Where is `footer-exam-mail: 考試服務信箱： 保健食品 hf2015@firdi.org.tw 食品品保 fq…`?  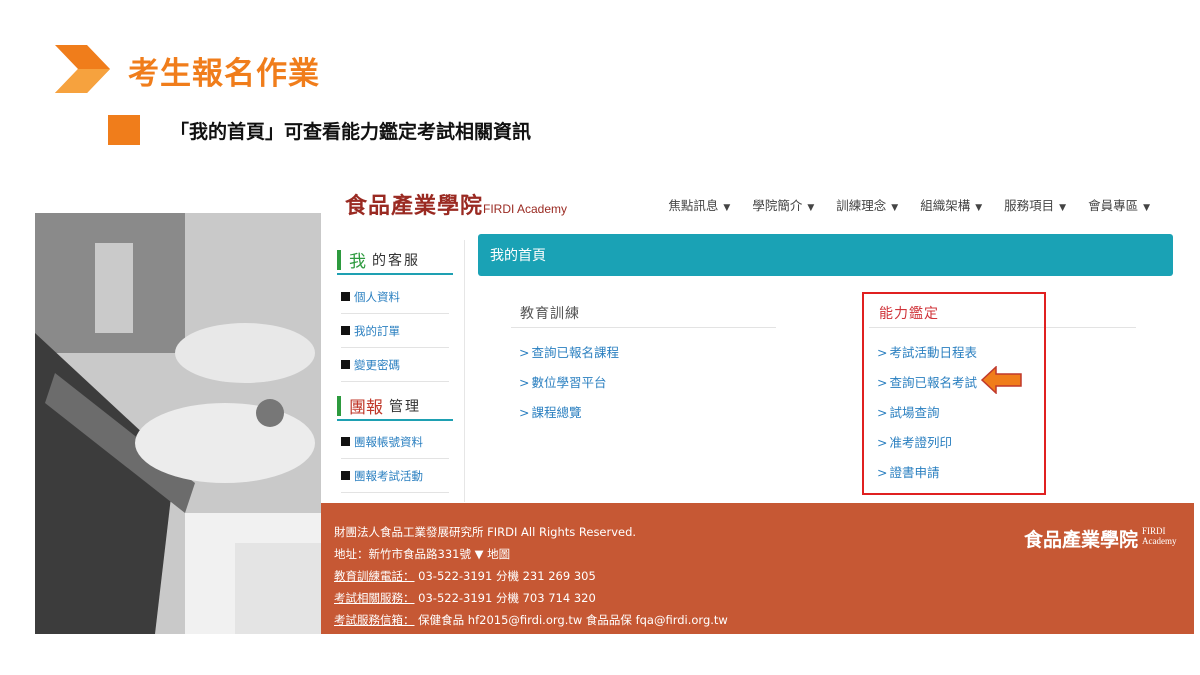
footer-exam-mail: 考試服務信箱： 保健食品 hf2015@firdi.org.tw 食品品保 fq… is located at coordinates (531, 620).